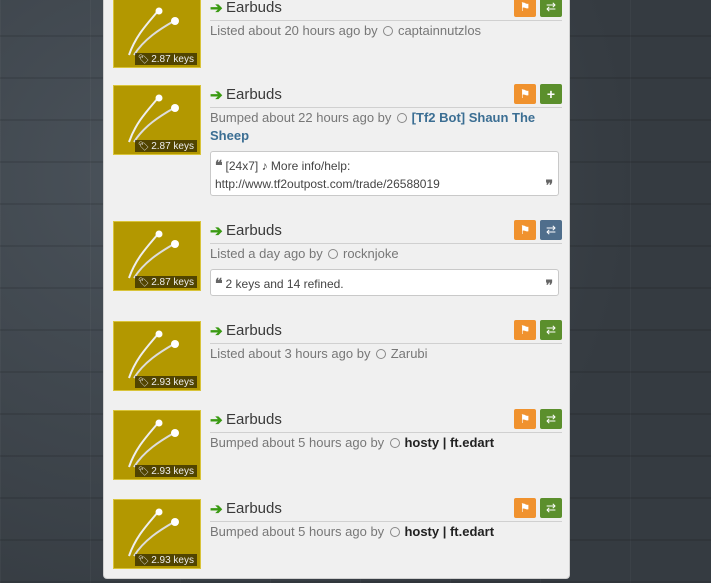 The width and height of the screenshot is (711, 583). Describe the element at coordinates (386, 96) in the screenshot. I see `listing-header: ➔ Earbuds ⚑ +` at that location.